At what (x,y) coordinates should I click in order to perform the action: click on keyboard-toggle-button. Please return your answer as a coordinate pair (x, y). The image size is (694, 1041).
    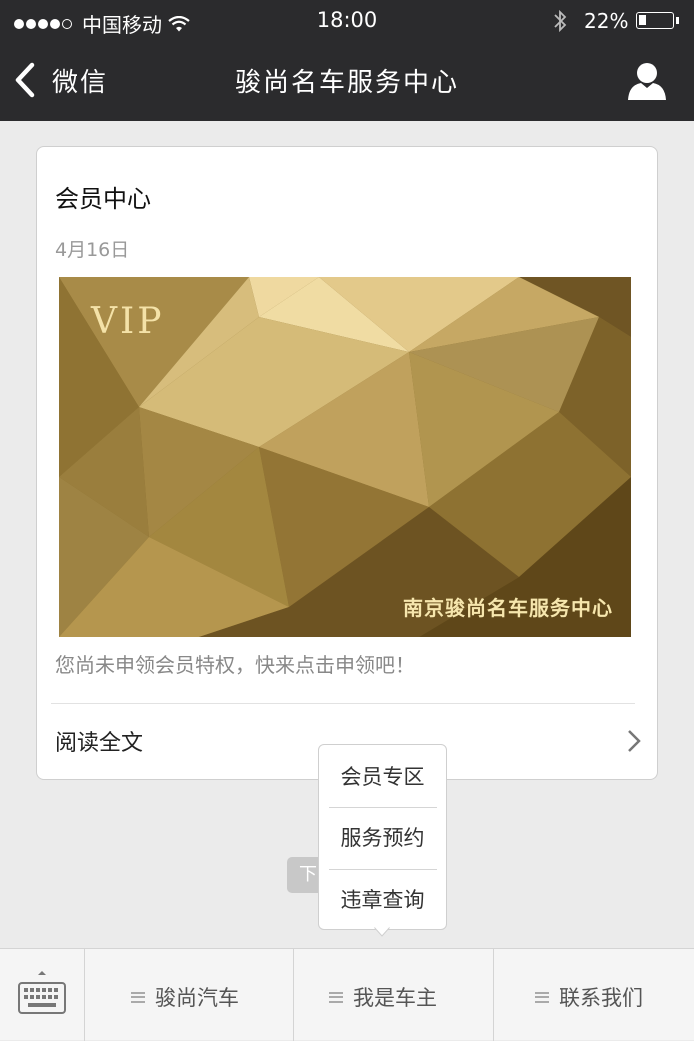
    Looking at the image, I should click on (42, 995).